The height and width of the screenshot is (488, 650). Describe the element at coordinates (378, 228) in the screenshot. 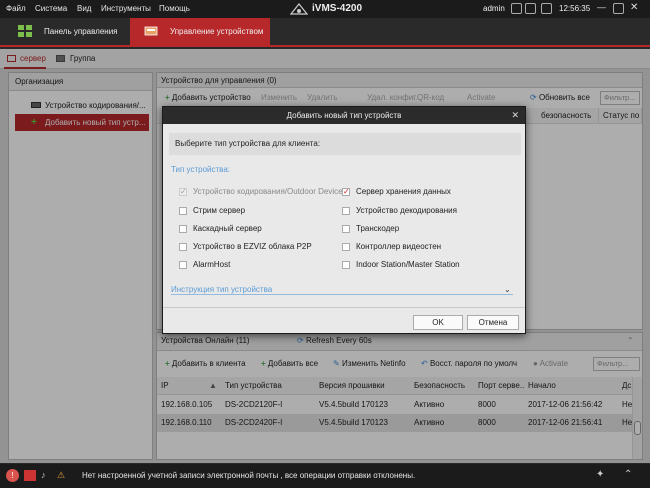

I see `option-label: Транскодер` at that location.